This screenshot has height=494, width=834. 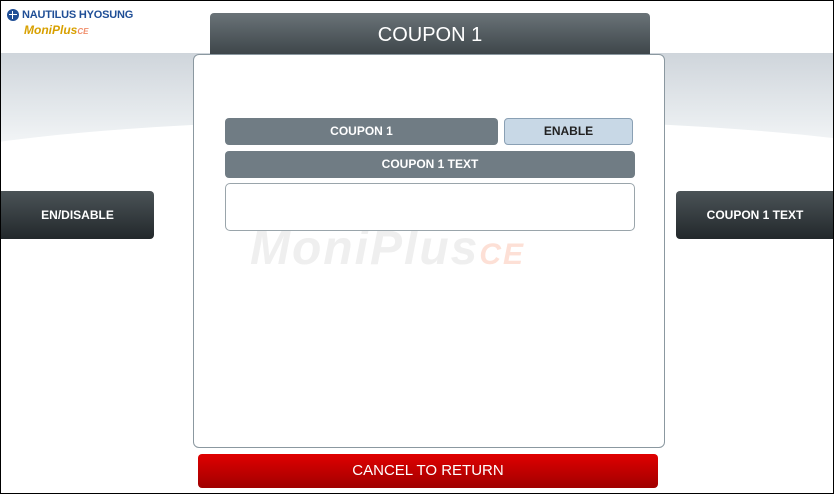 I want to click on logo-brand-text: NAUTILUS HYOSUNG, so click(x=78, y=15).